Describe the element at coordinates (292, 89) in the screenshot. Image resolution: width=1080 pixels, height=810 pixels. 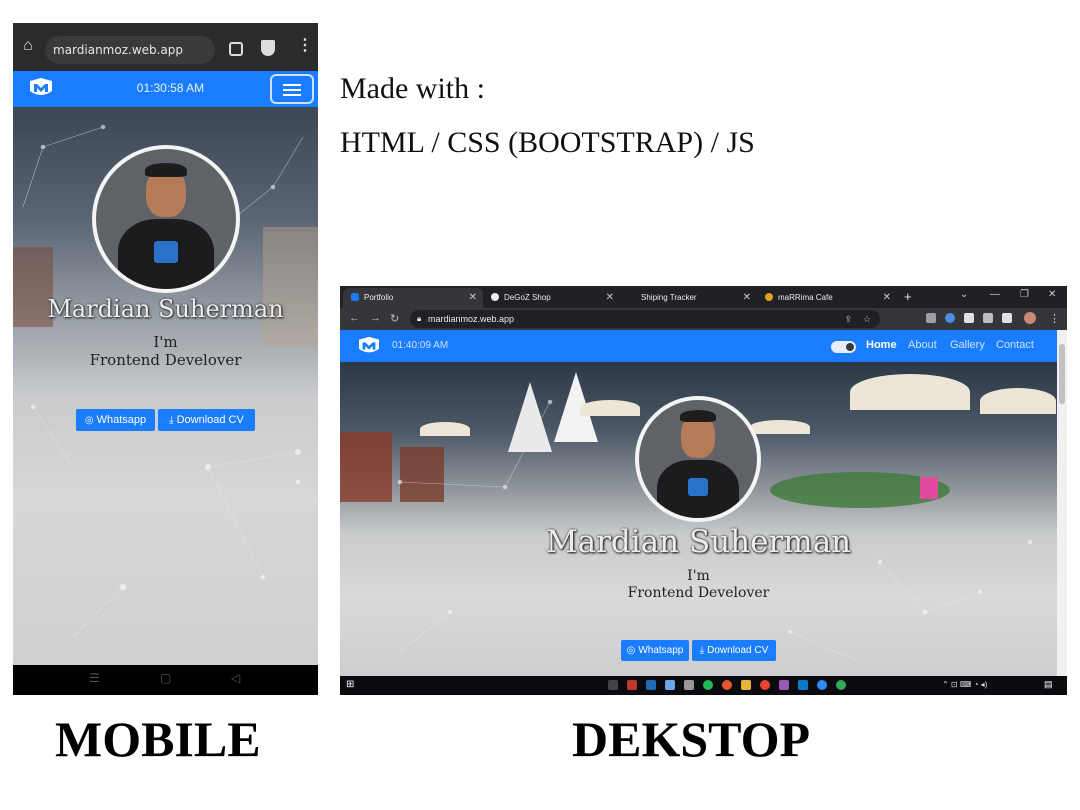
I see `hamburger-icon` at that location.